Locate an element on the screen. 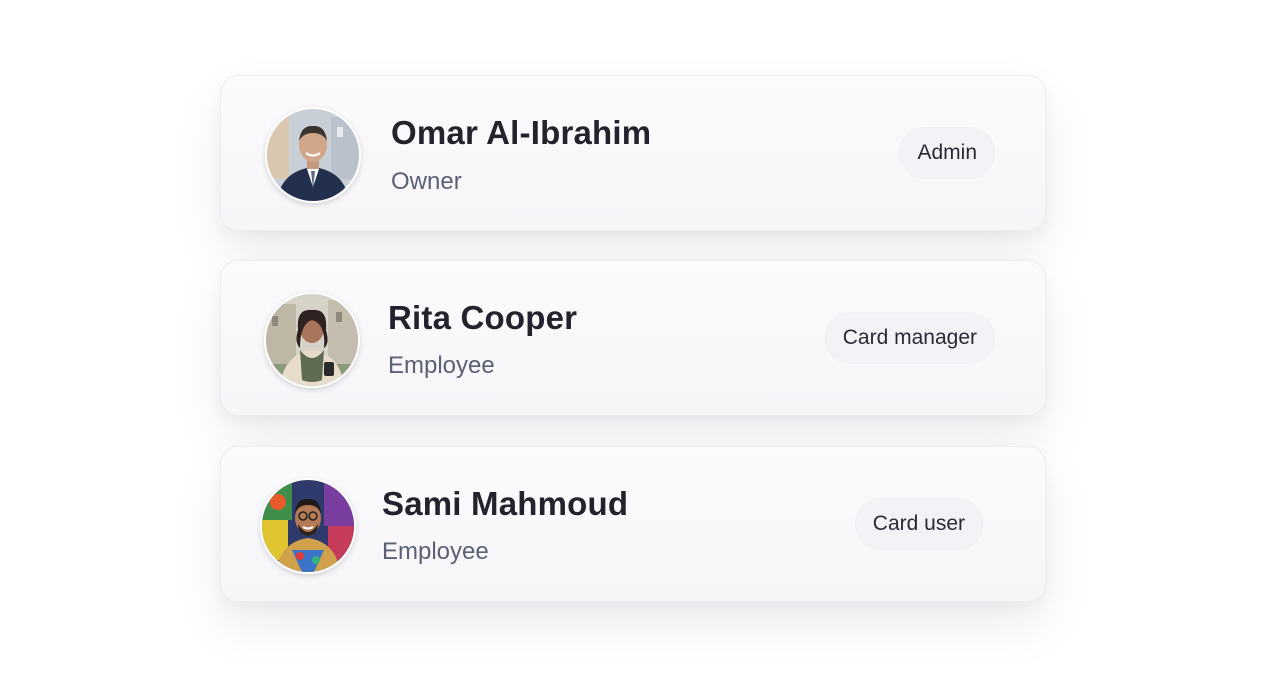 This screenshot has height=682, width=1264. member-role: Owner is located at coordinates (426, 181).